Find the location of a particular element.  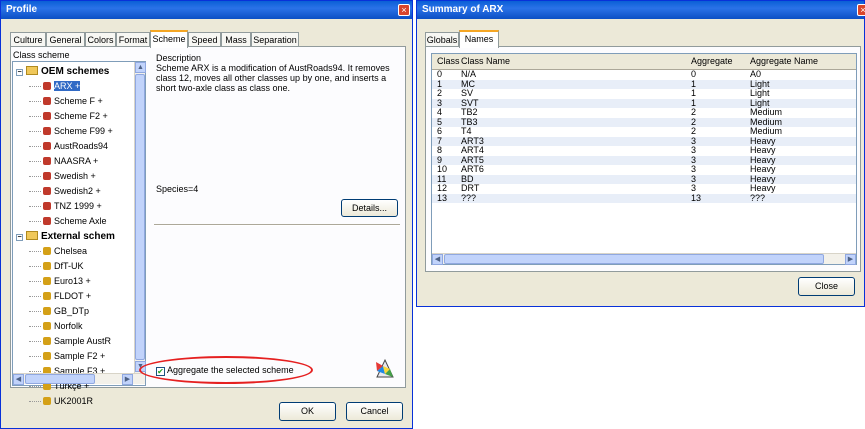

tree-group-oem: − OEM schemes is located at coordinates (62, 72).